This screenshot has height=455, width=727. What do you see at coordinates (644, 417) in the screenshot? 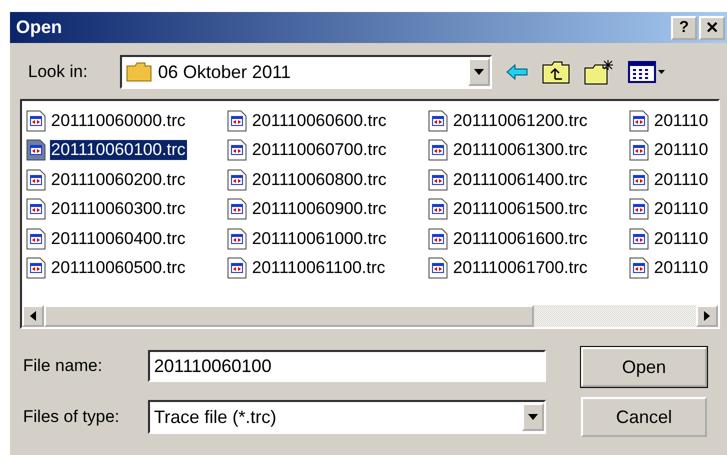
I see `cancel-button: Cancel` at bounding box center [644, 417].